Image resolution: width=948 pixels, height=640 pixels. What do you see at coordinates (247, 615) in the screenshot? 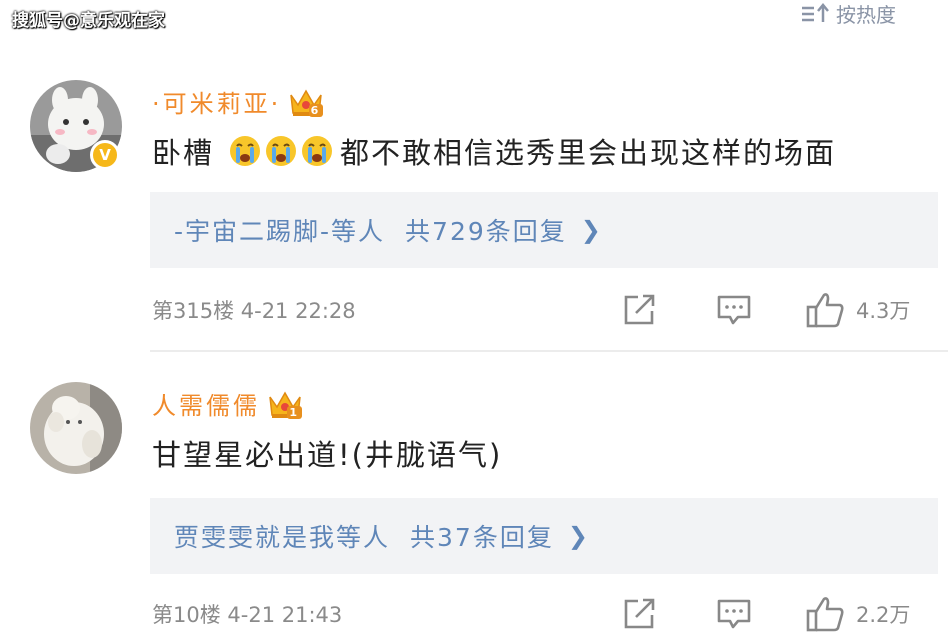
I see `floor-time: 第10楼 4-21 21:43` at bounding box center [247, 615].